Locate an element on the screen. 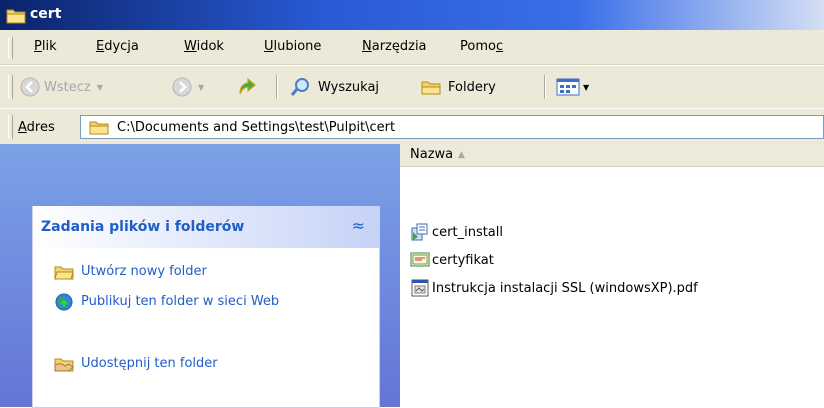 This screenshot has height=408, width=824. task-publish-web: Publikuj ten folder w sieci Web is located at coordinates (187, 302).